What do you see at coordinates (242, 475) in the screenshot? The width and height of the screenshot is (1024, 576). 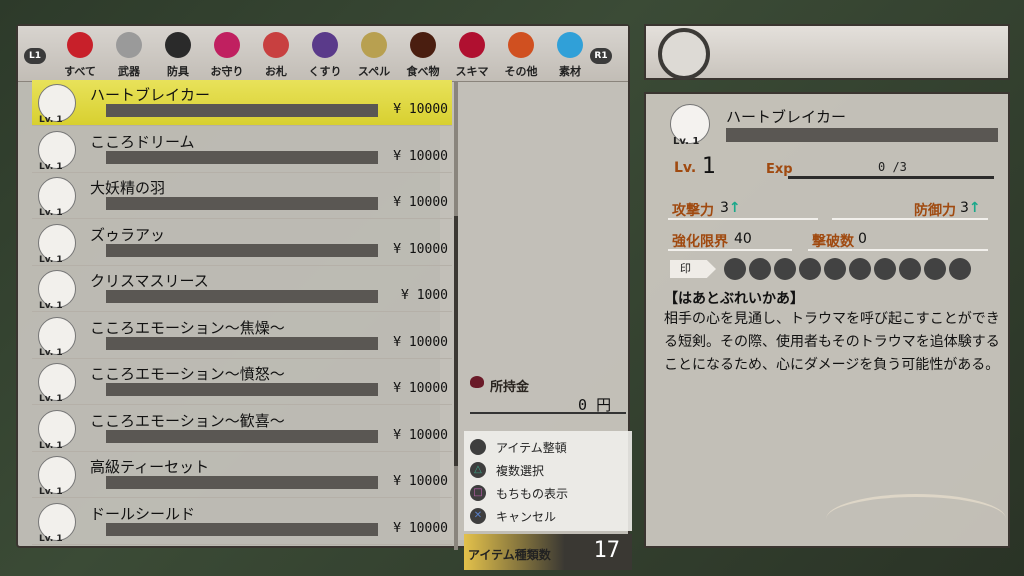 I see `item-row: Lv. 1 高級ティーセット ¥ 10000` at bounding box center [242, 475].